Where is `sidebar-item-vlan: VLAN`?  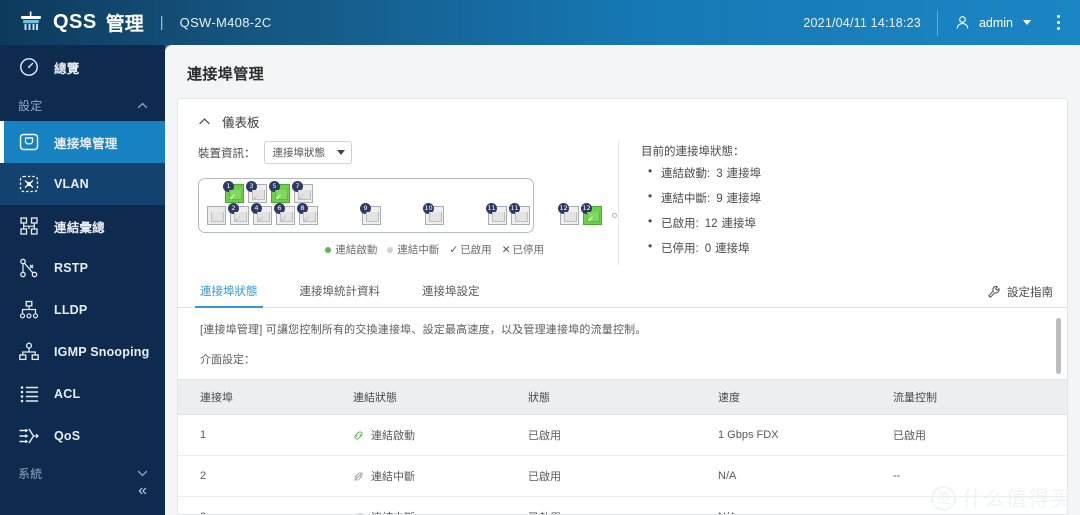
sidebar-item-vlan: VLAN is located at coordinates (82, 184).